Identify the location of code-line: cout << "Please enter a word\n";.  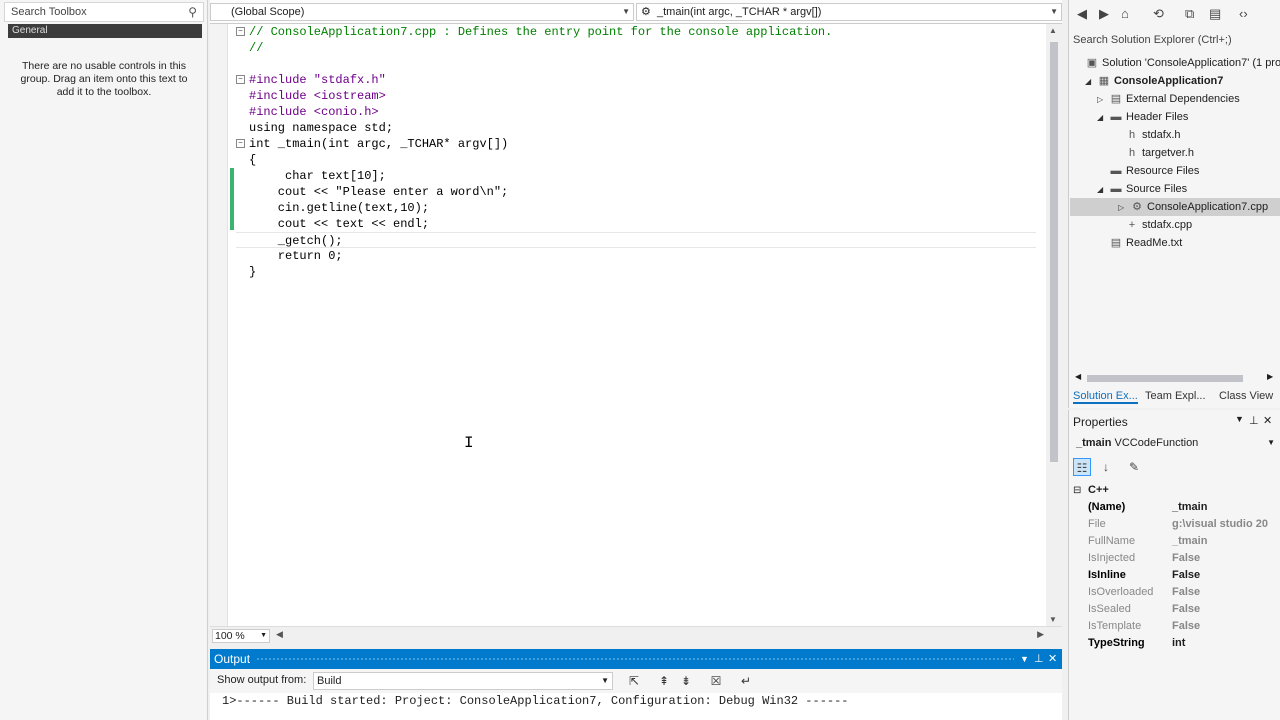
(636, 192).